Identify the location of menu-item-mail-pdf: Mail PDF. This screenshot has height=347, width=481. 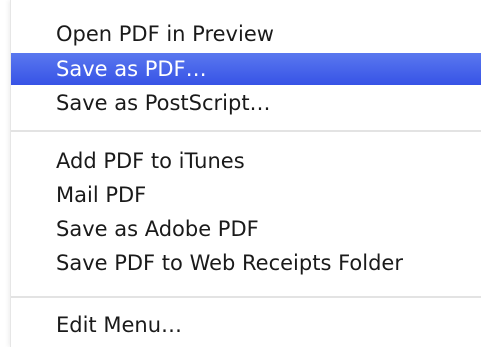
(246, 195).